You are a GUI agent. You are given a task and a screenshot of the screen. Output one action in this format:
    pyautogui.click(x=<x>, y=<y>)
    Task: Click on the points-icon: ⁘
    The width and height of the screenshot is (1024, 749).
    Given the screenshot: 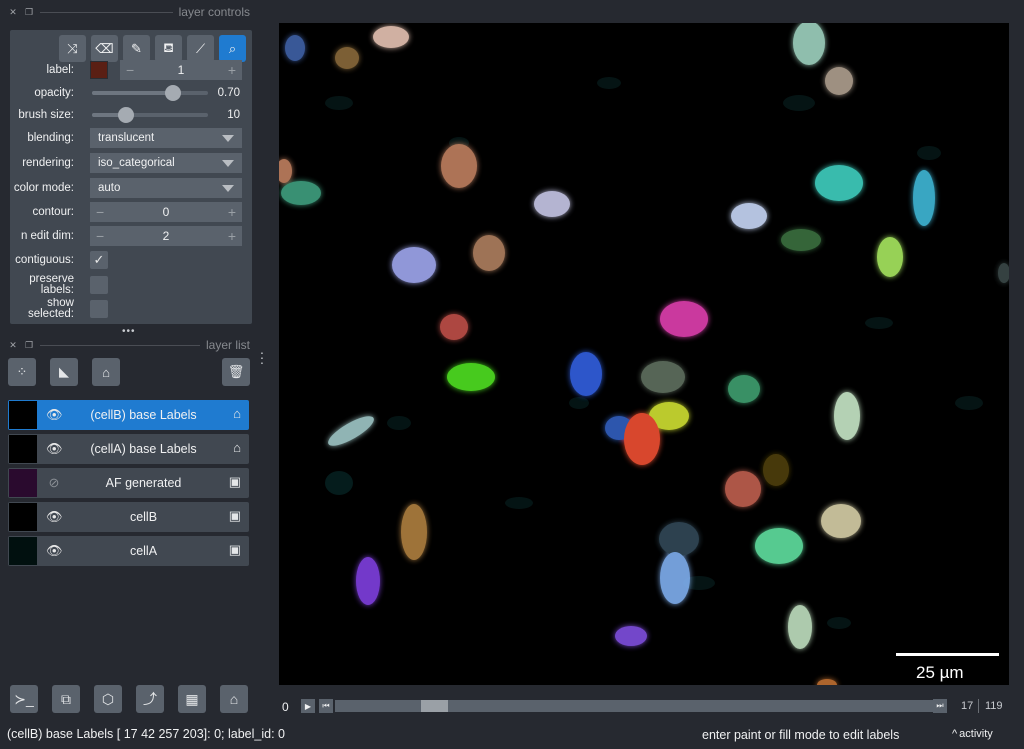 What is the action you would take?
    pyautogui.click(x=22, y=371)
    